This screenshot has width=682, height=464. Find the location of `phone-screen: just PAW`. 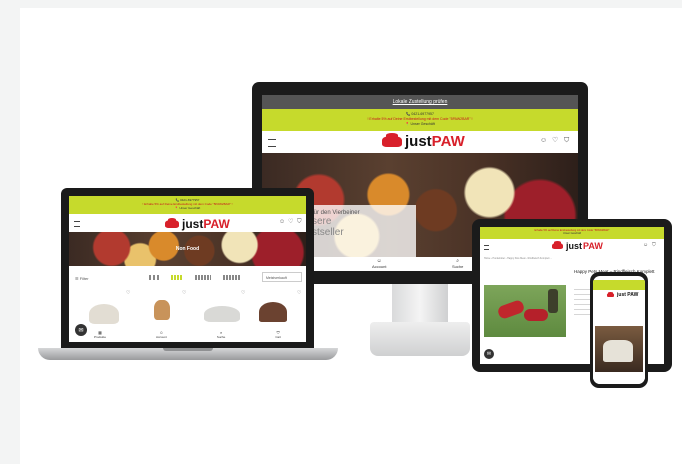

phone-screen: just PAW is located at coordinates (619, 330).